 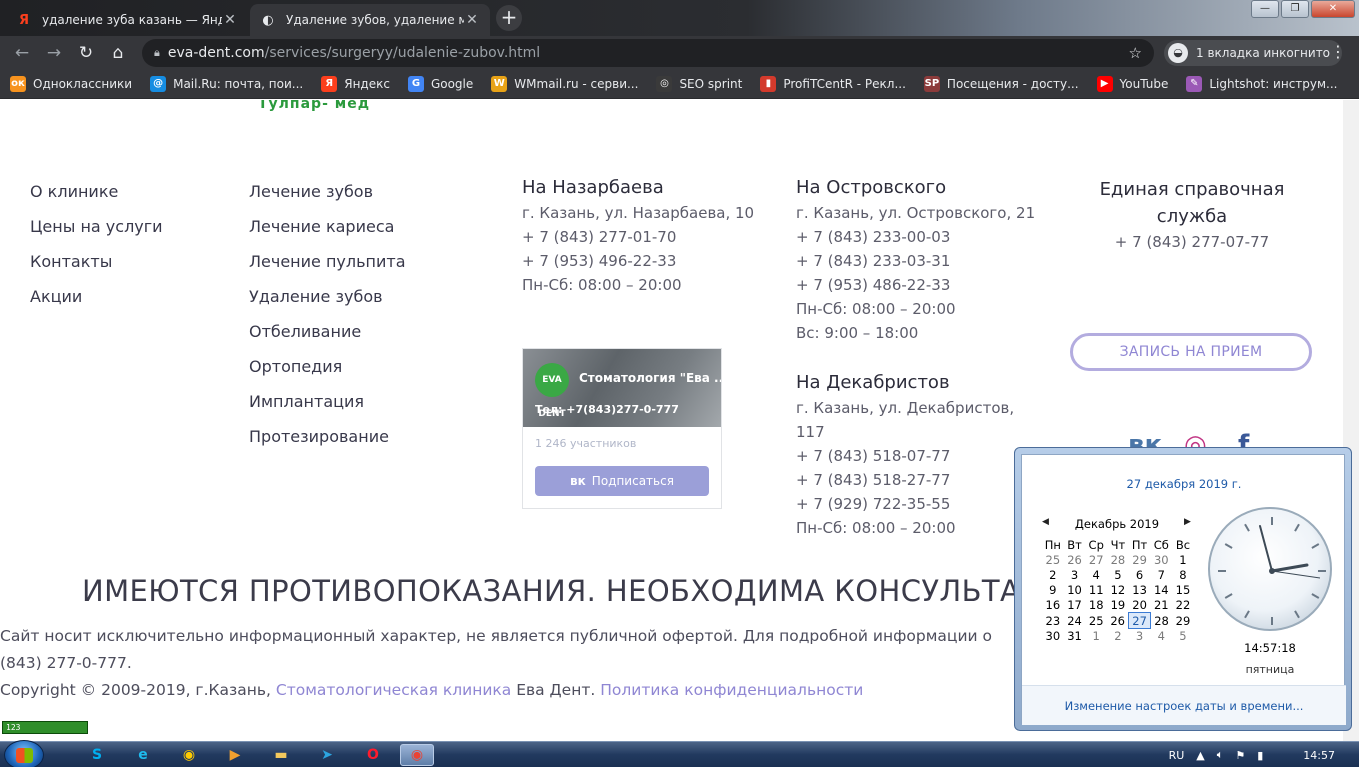 What do you see at coordinates (1161, 605) in the screenshot?
I see `calendar-day: 21` at bounding box center [1161, 605].